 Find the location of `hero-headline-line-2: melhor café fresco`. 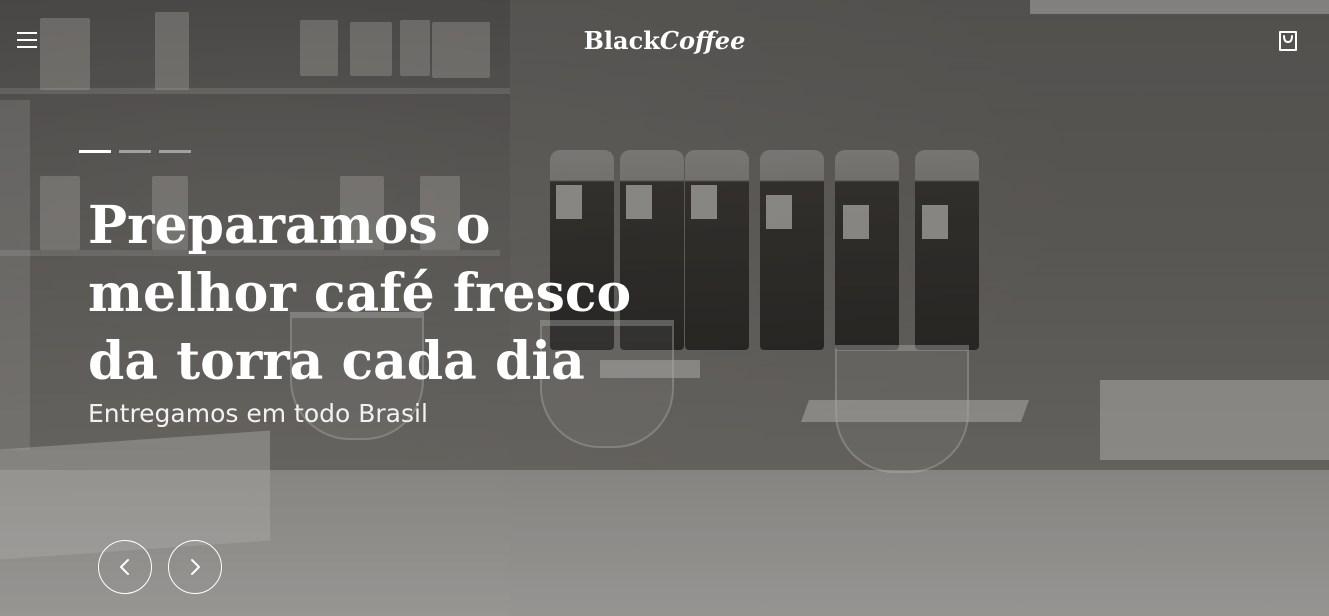

hero-headline-line-2: melhor café fresco is located at coordinates (360, 293).